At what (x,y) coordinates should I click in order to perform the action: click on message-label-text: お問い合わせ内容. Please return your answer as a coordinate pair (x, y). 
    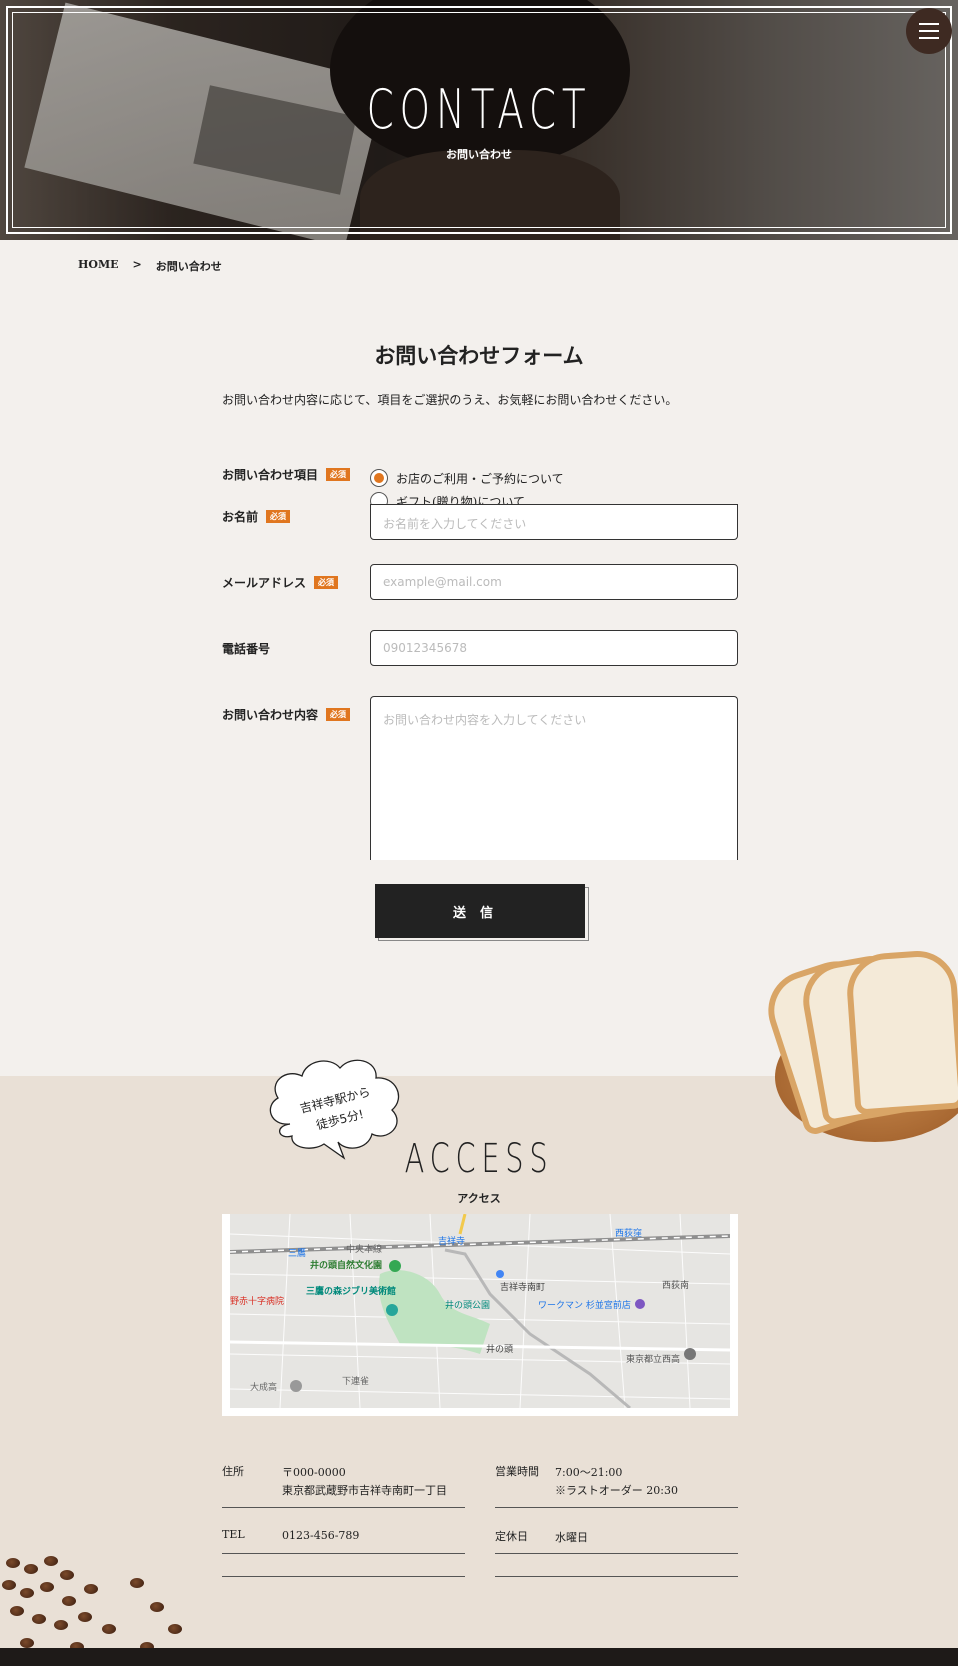
    Looking at the image, I should click on (270, 715).